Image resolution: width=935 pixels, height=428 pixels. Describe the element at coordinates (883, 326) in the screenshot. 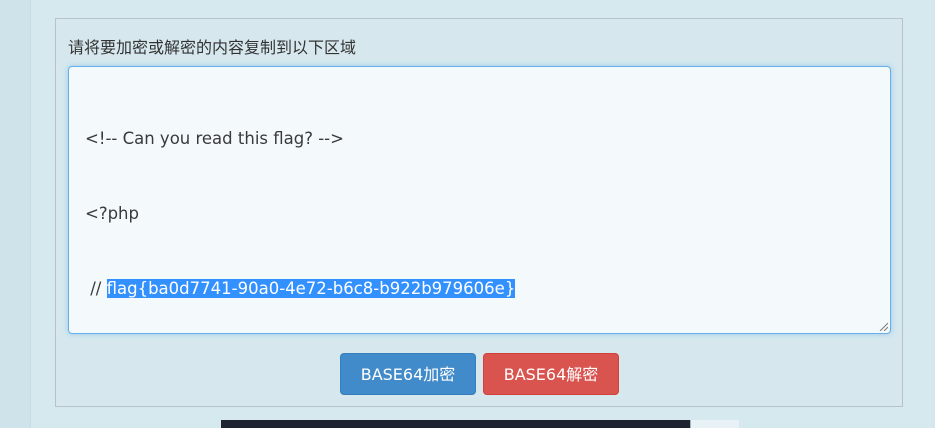

I see `resize-handle-icon` at that location.